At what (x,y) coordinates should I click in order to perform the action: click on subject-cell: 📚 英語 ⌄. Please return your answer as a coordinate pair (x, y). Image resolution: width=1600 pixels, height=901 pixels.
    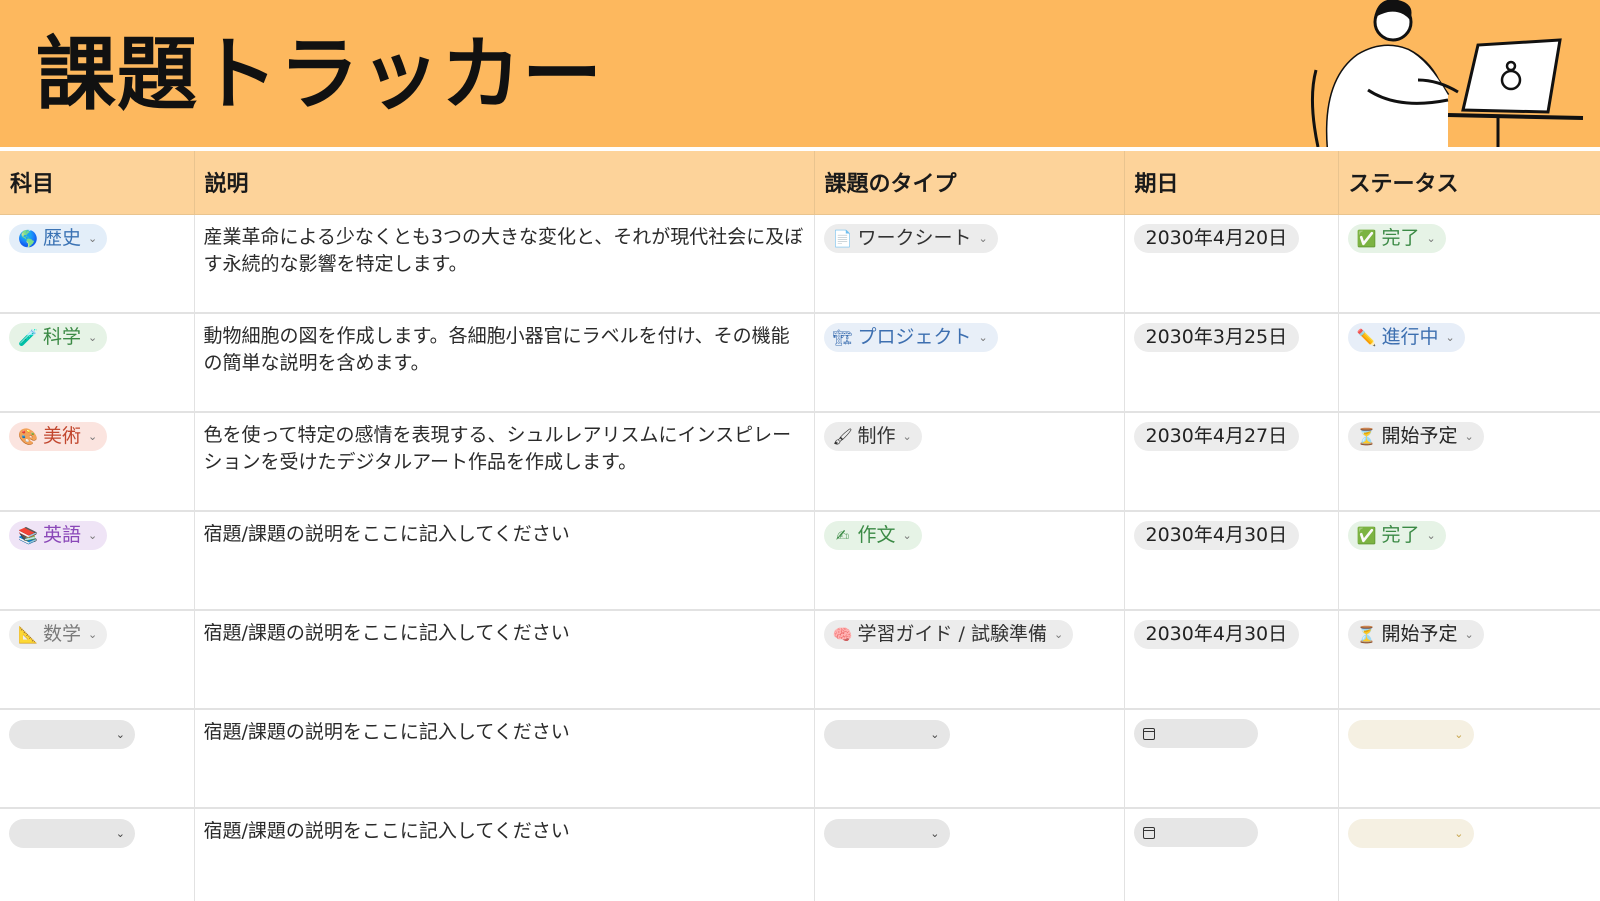
    Looking at the image, I should click on (97, 561).